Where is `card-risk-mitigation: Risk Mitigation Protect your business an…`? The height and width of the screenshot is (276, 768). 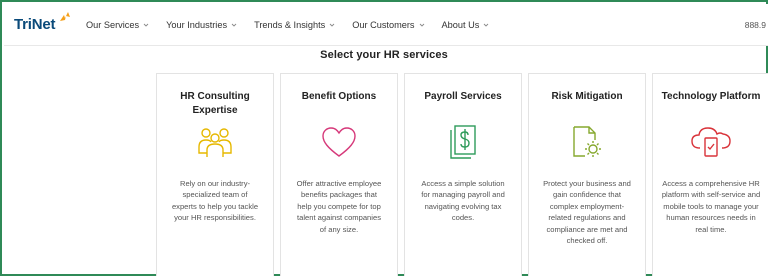
card-risk-mitigation: Risk Mitigation Protect your business an… is located at coordinates (587, 174).